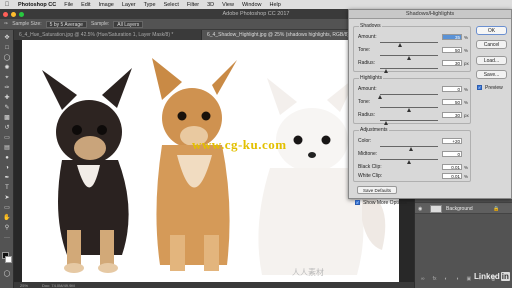 The height and width of the screenshot is (288, 512). I want to click on path-select-tool-icon: ➤, so click(7, 198).